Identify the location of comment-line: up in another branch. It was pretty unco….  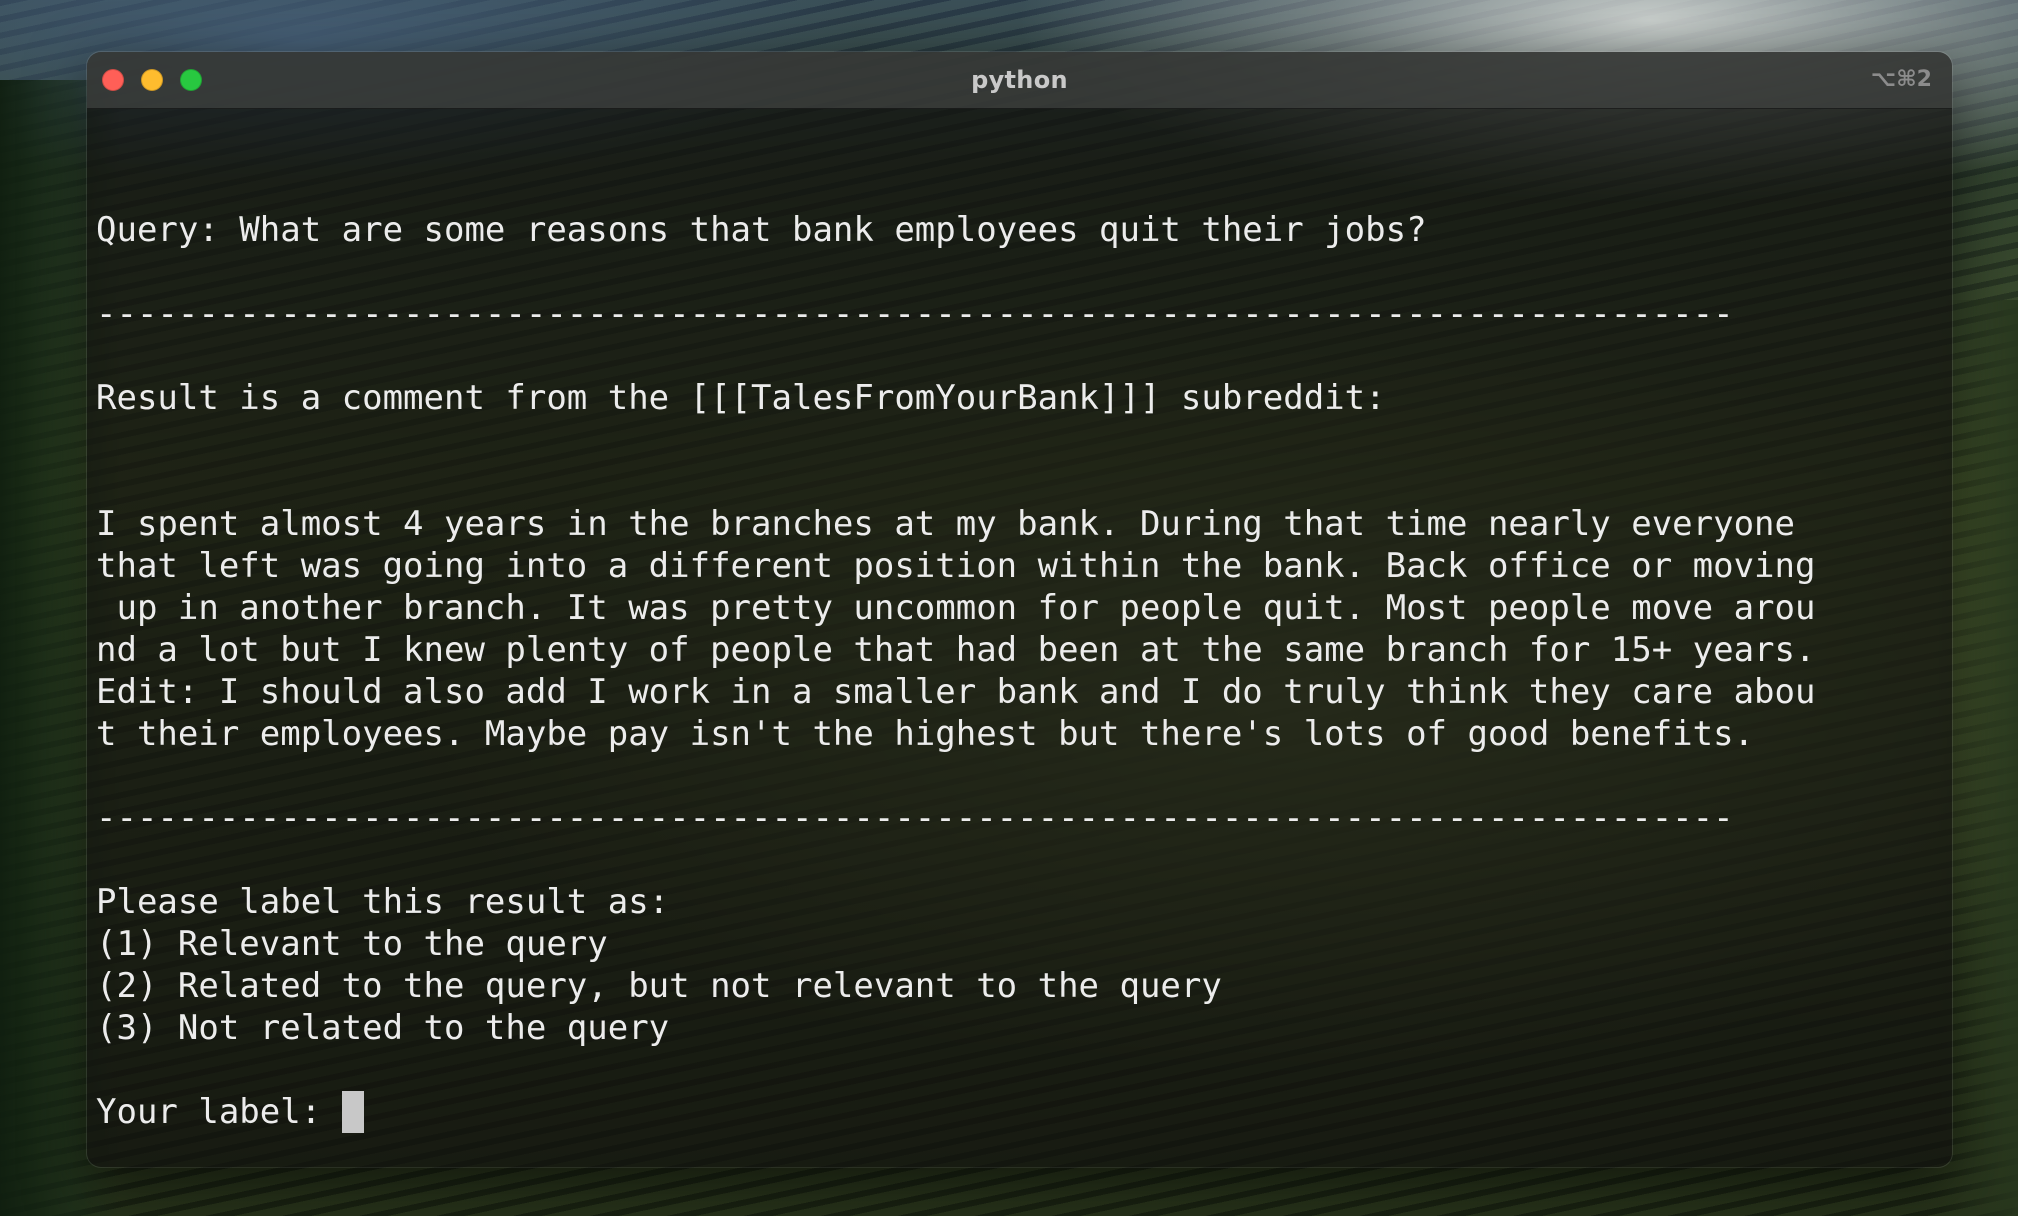
(956, 608).